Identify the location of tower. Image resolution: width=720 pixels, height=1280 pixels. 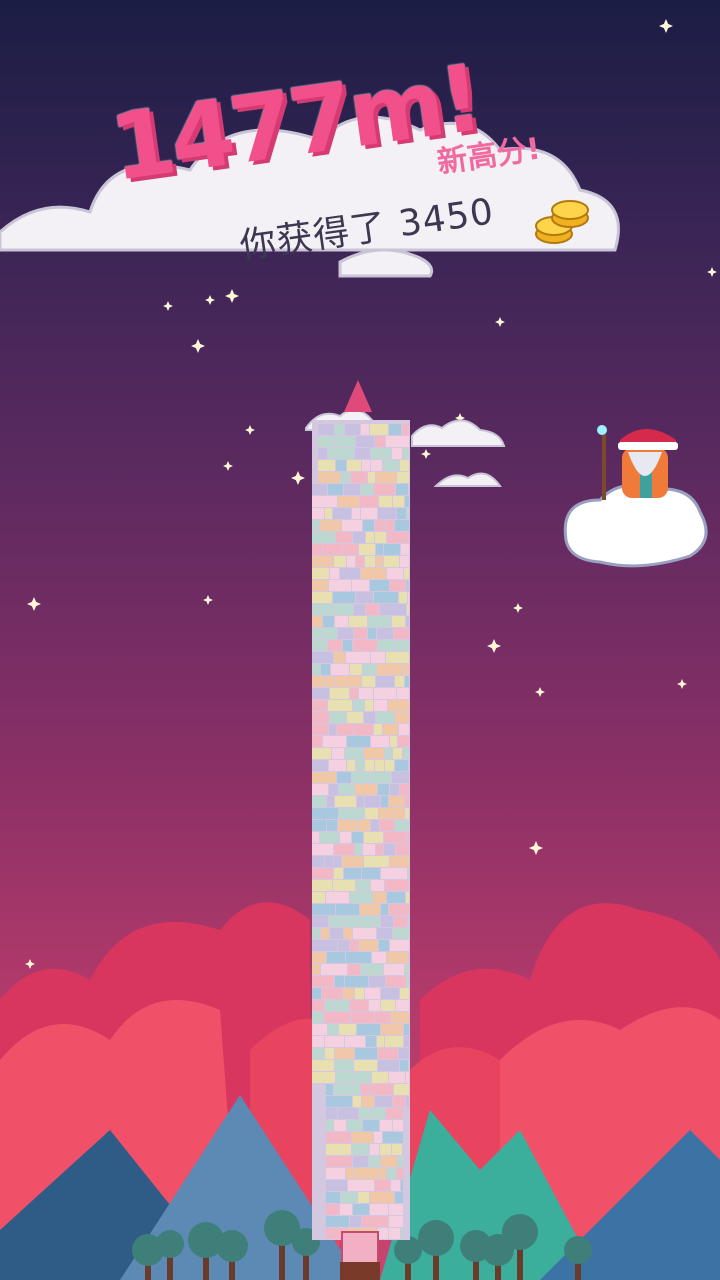
(361, 830).